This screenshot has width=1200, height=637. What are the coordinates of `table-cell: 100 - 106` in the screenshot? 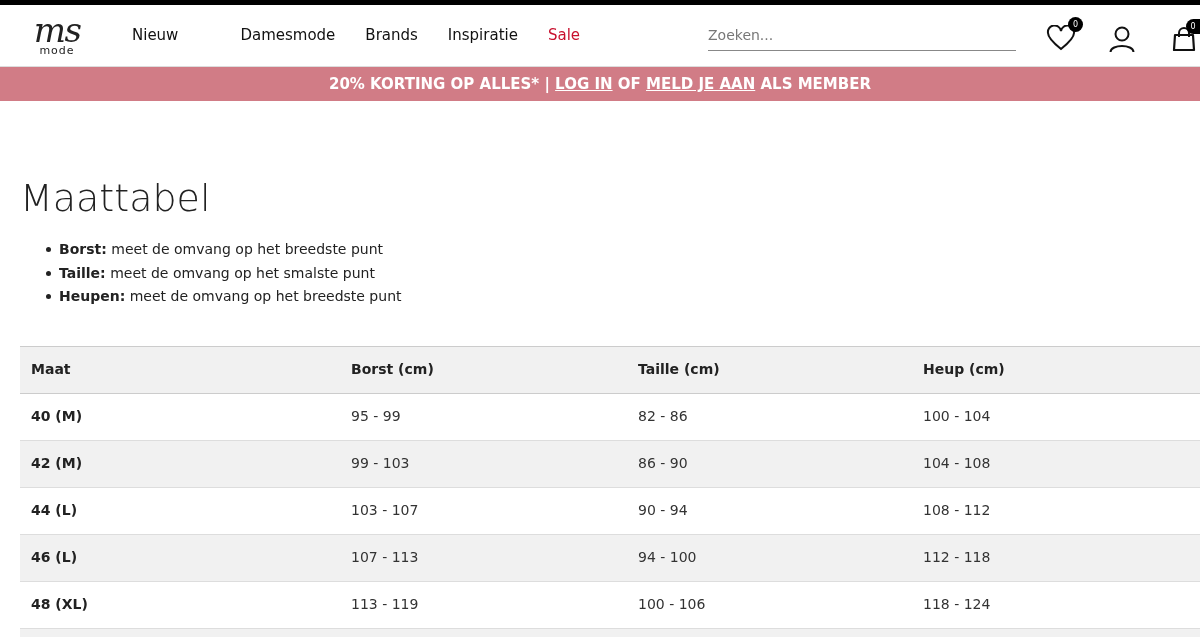 It's located at (672, 604).